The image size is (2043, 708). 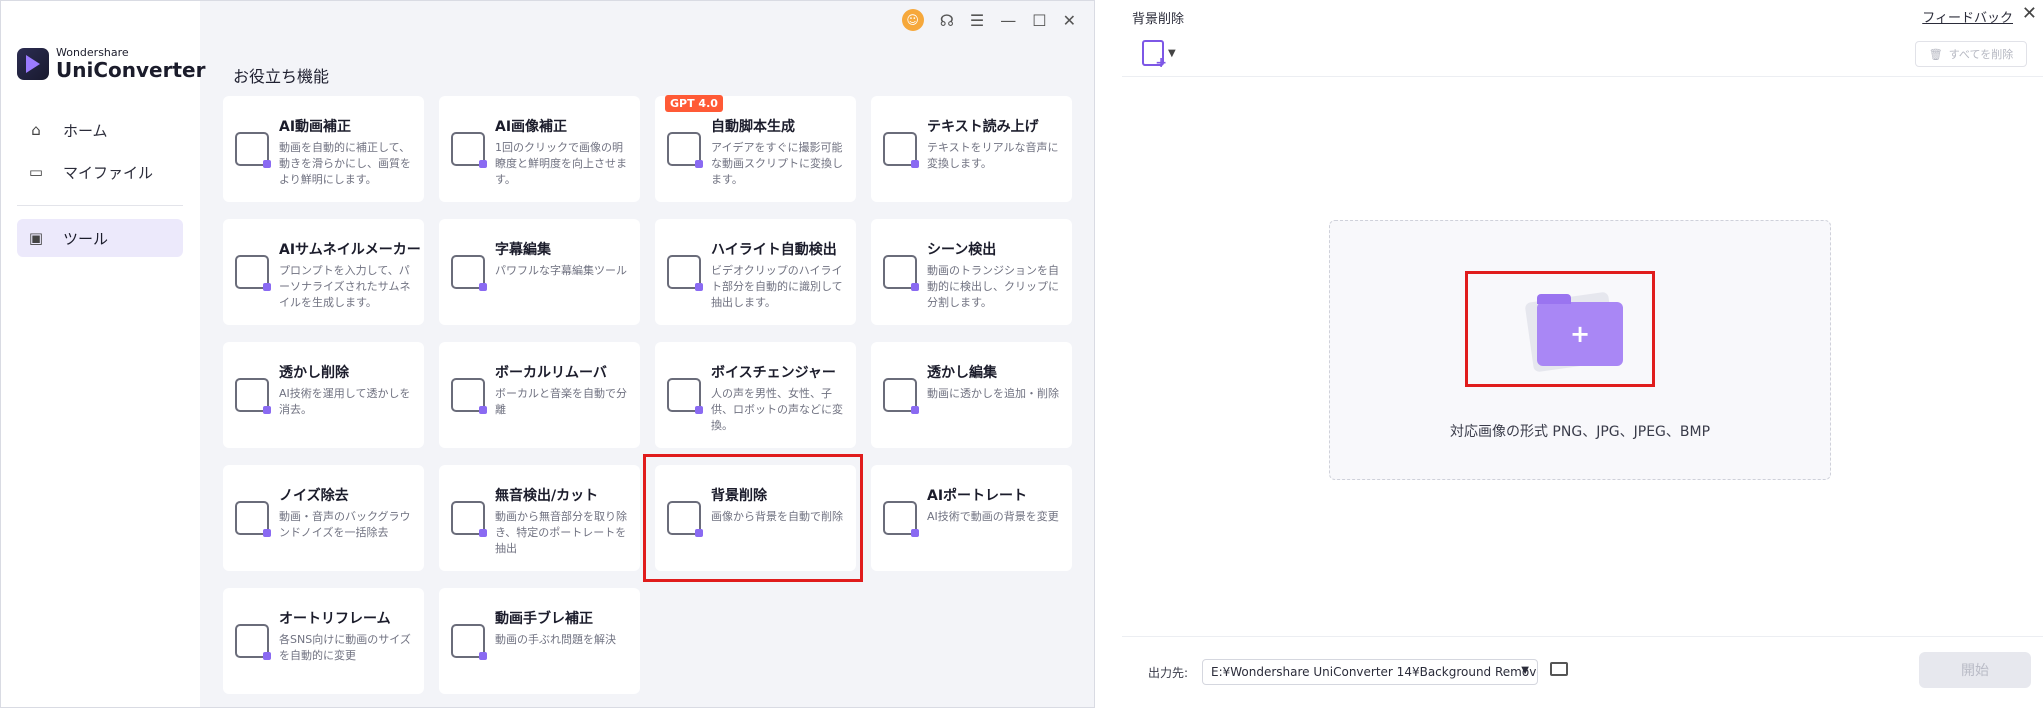 I want to click on add-image-area: +, so click(x=1559, y=329).